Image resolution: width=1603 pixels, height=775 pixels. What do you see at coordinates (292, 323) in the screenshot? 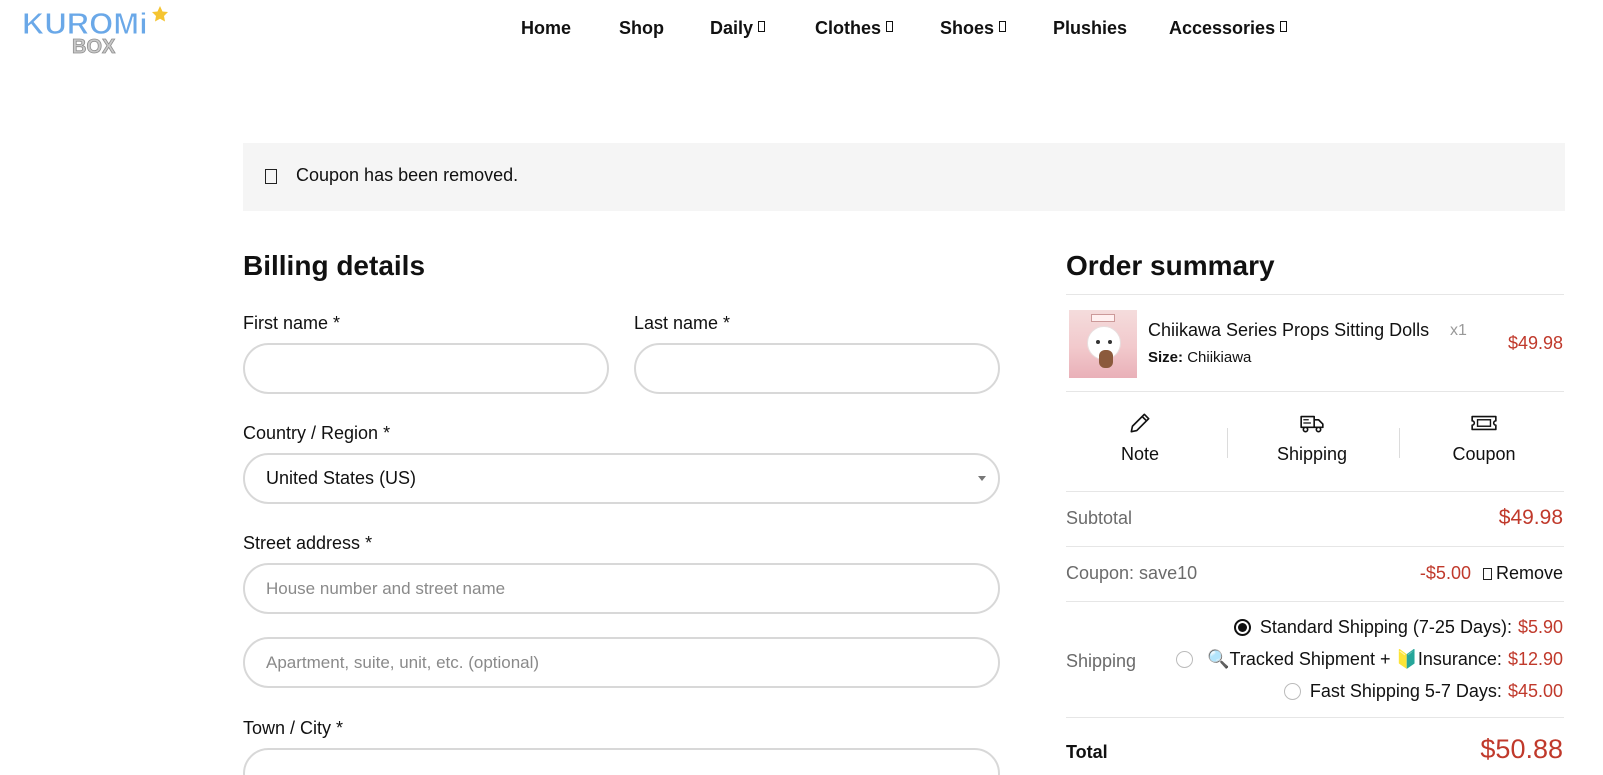
I see `first-name-label: First name *` at bounding box center [292, 323].